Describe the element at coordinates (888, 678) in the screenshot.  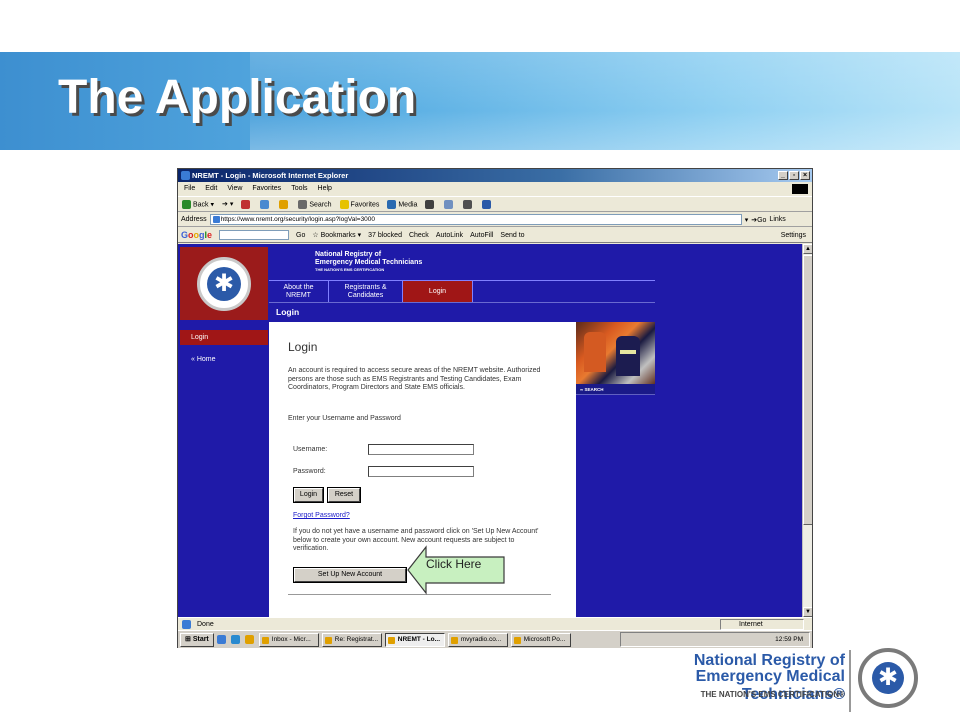
I see `nremt-seal-icon: ✱` at that location.